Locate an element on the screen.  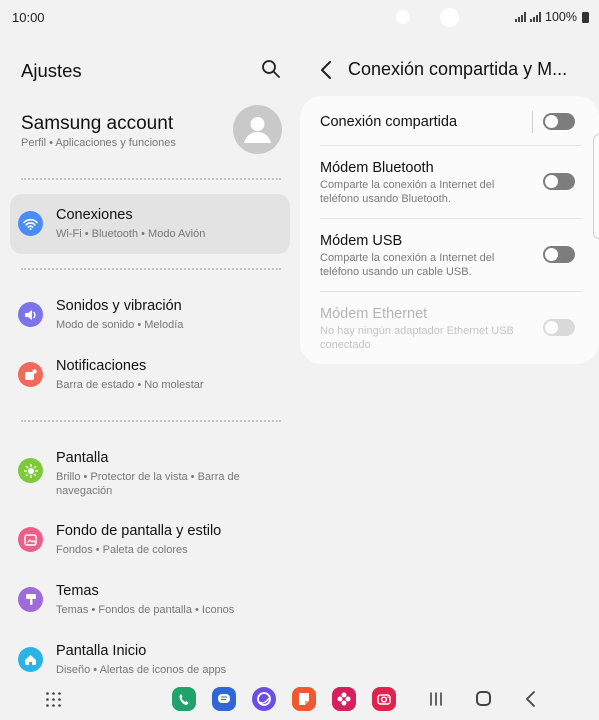
sun-icon is located at coordinates (30, 470).